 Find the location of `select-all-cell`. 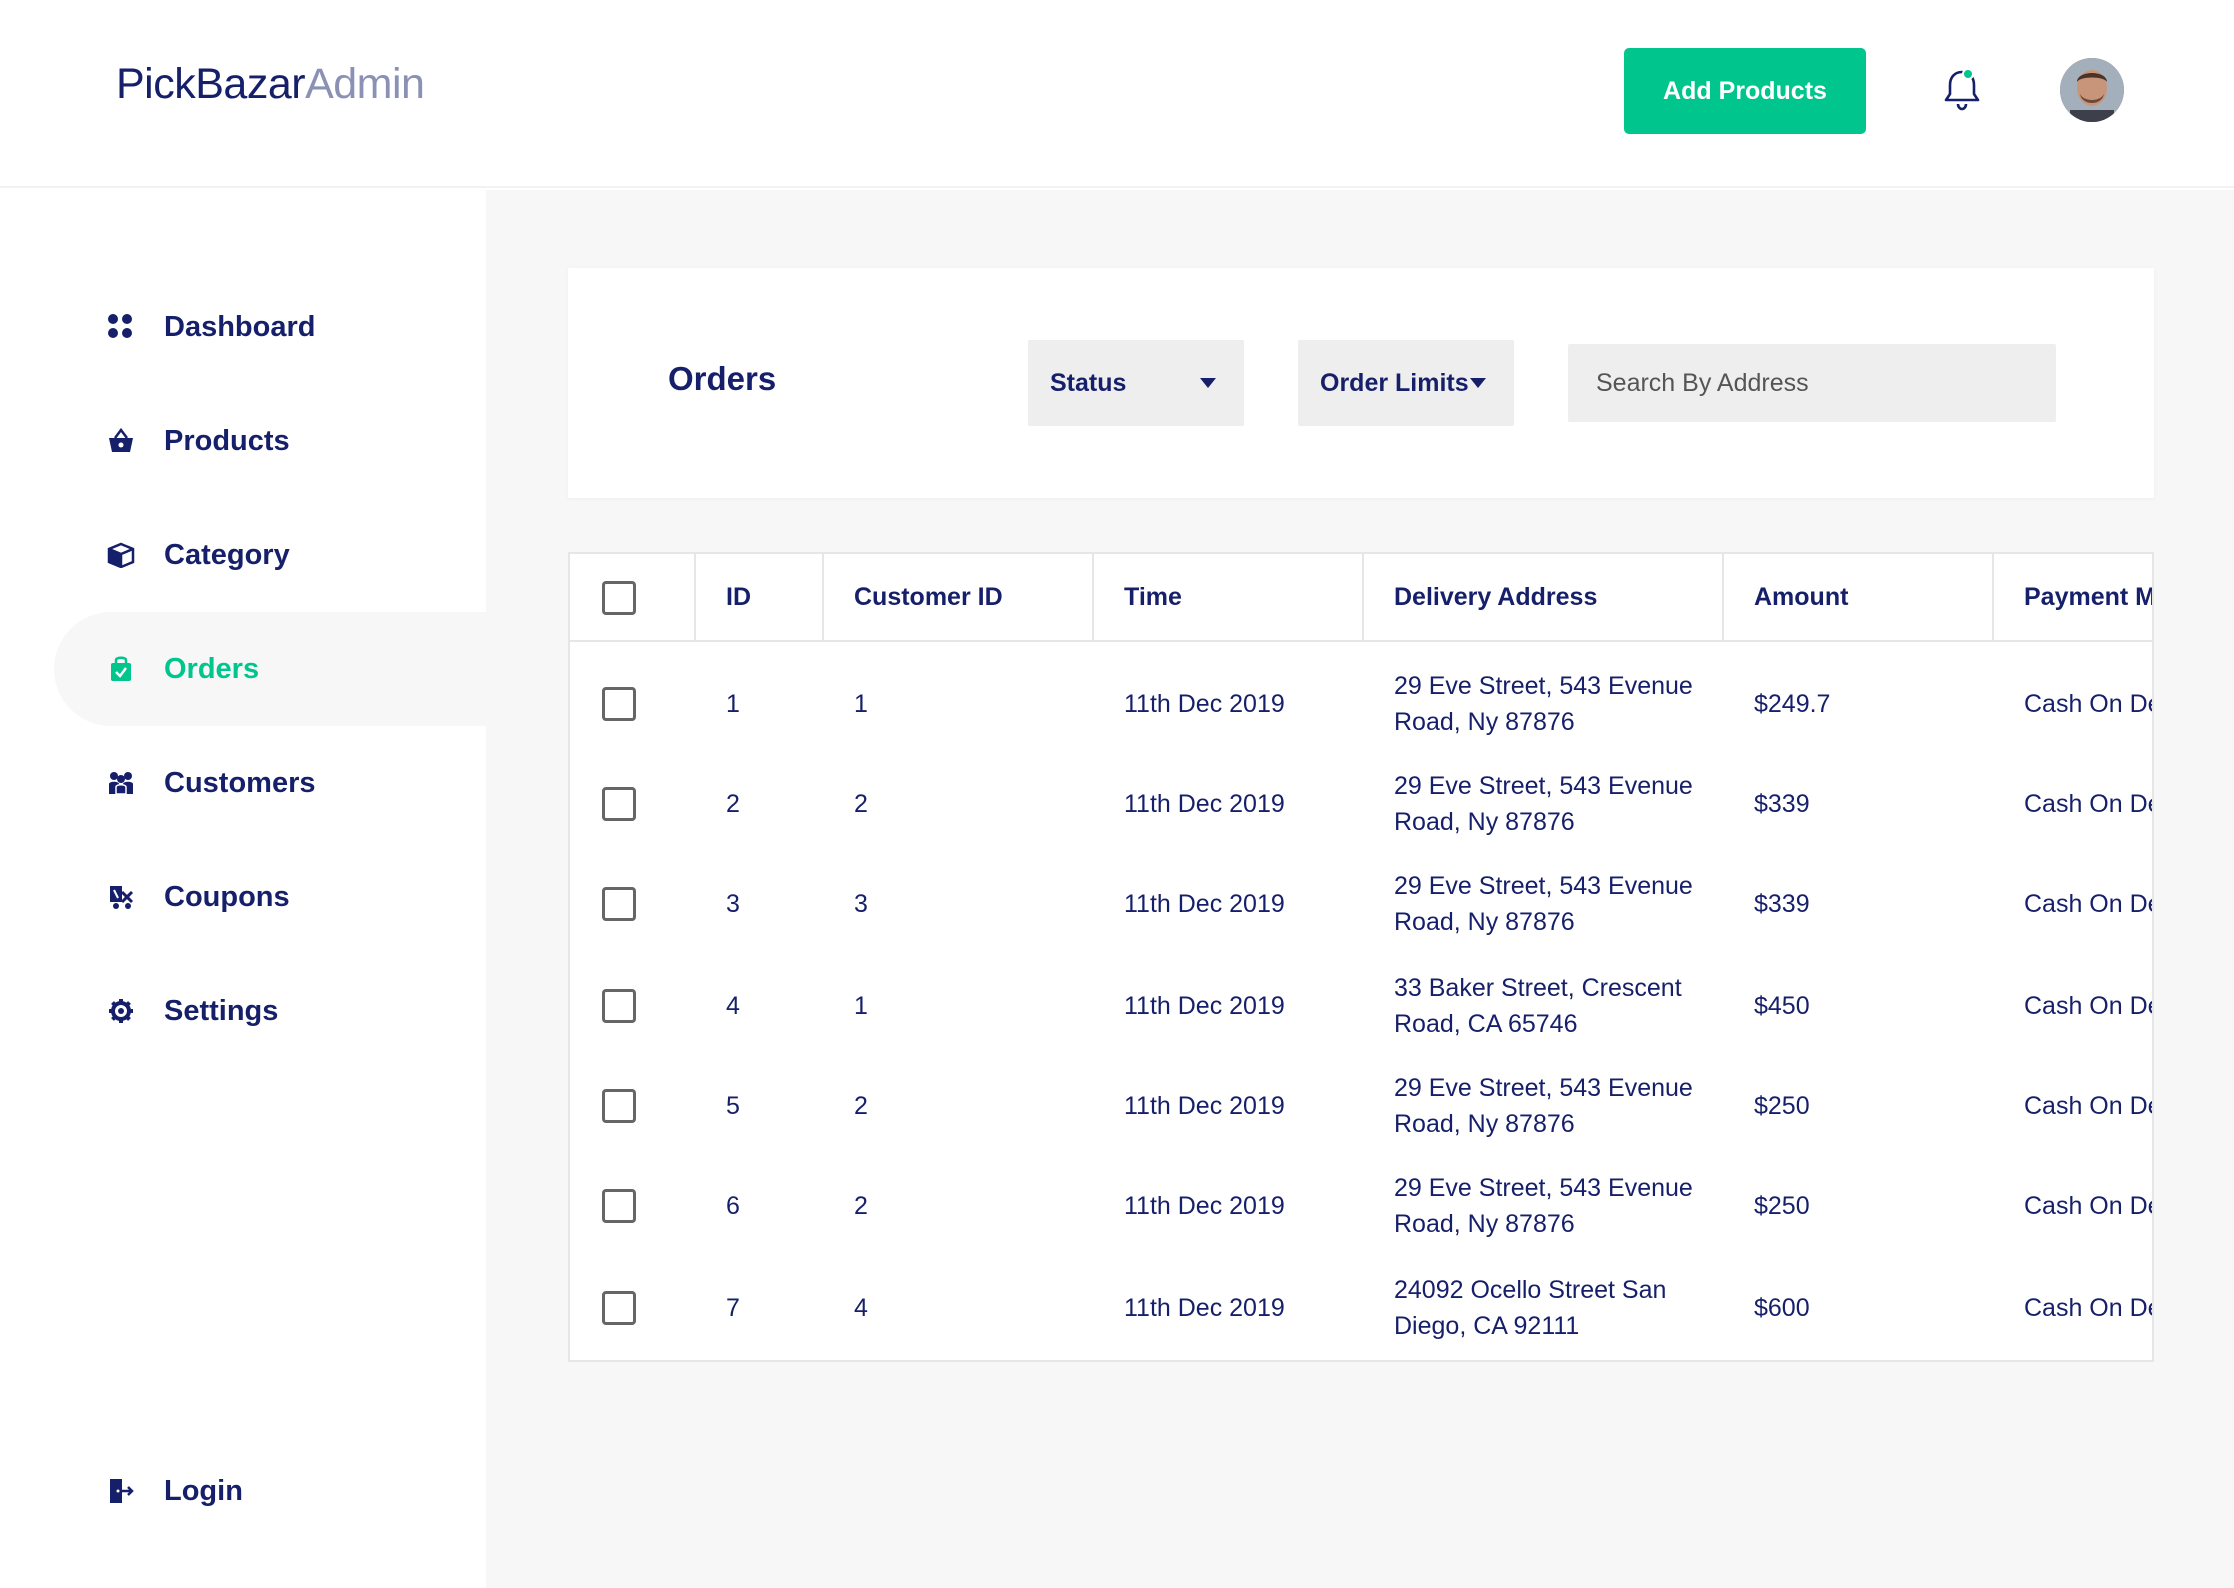

select-all-cell is located at coordinates (633, 597).